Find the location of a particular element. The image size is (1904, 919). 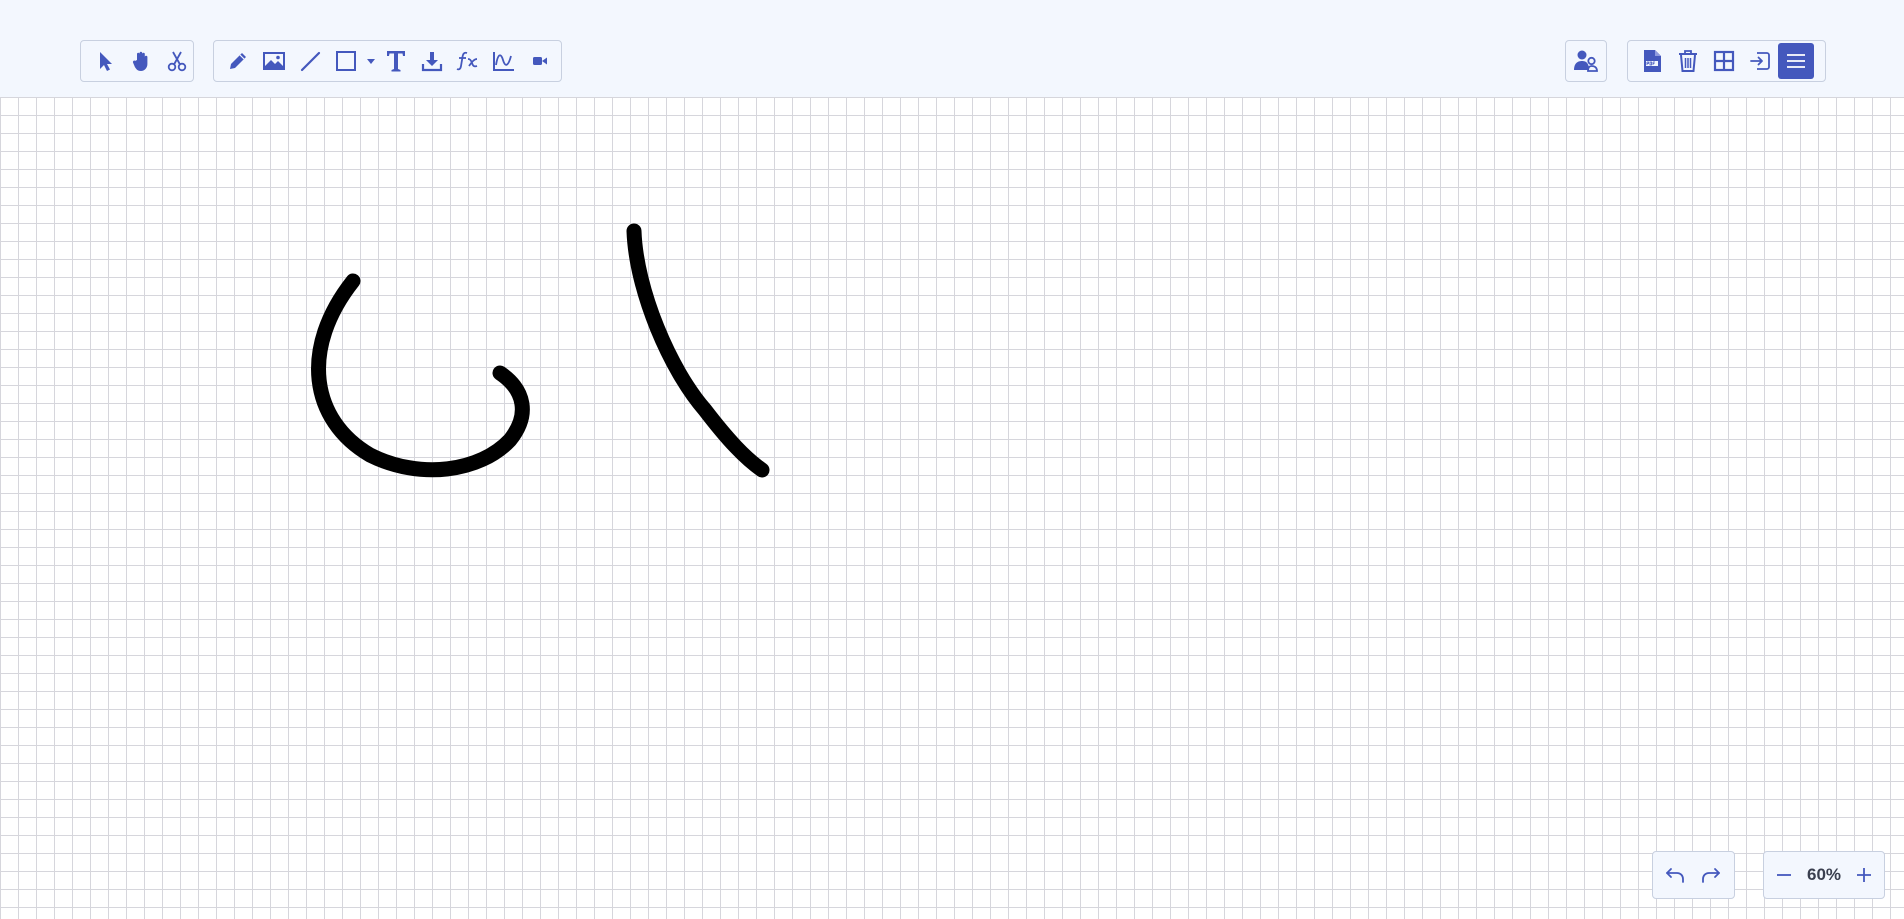

zoom-in-button is located at coordinates (1864, 875).